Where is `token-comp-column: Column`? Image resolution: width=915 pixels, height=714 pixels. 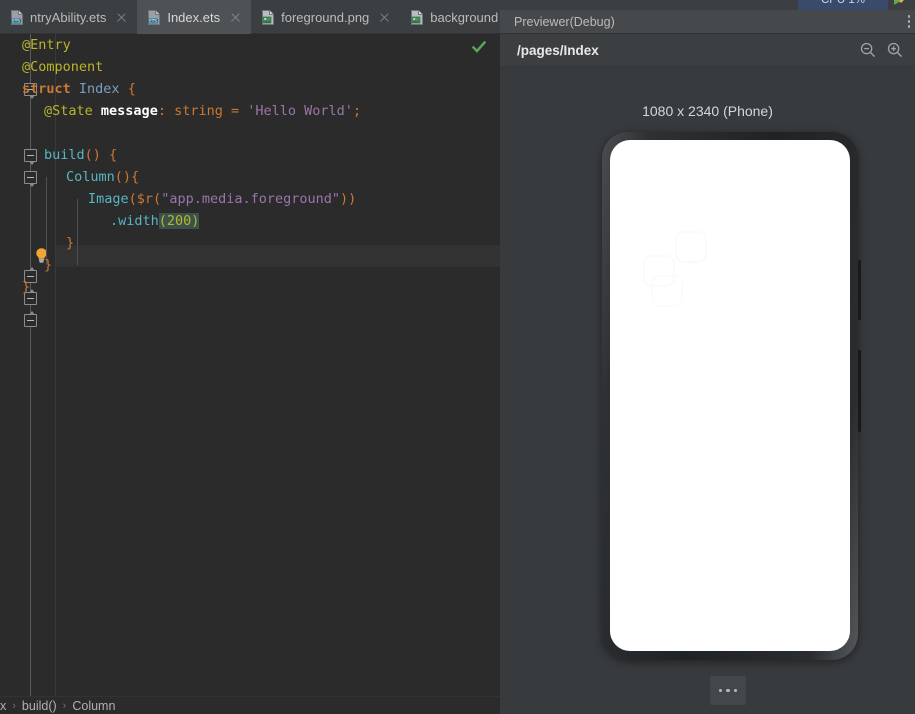 token-comp-column: Column is located at coordinates (90, 177).